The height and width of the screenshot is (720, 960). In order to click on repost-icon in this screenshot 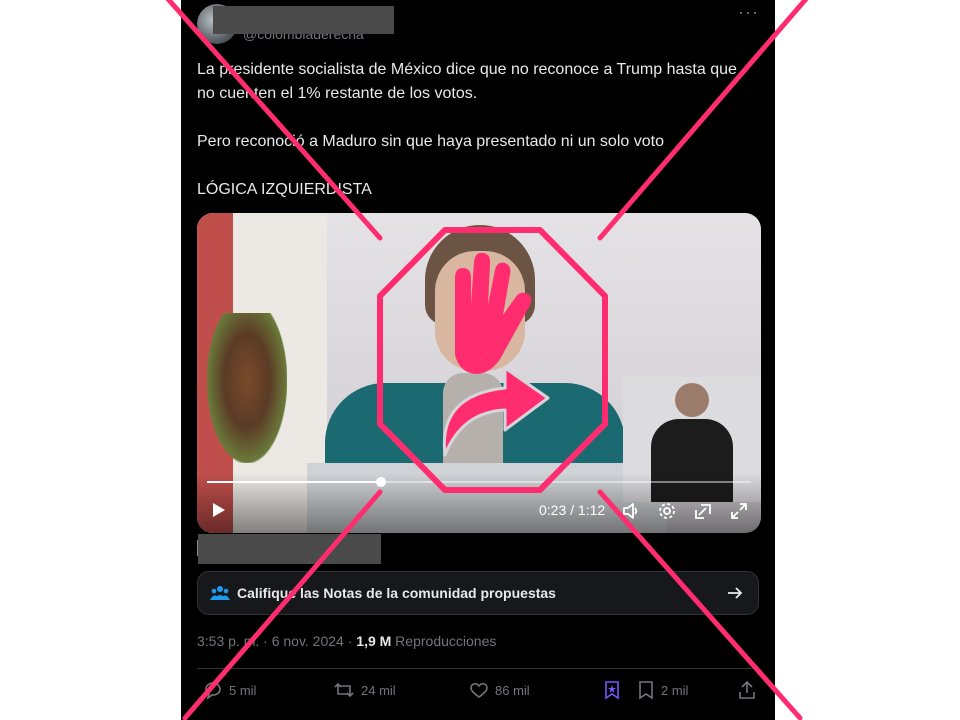, I will do `click(344, 690)`.